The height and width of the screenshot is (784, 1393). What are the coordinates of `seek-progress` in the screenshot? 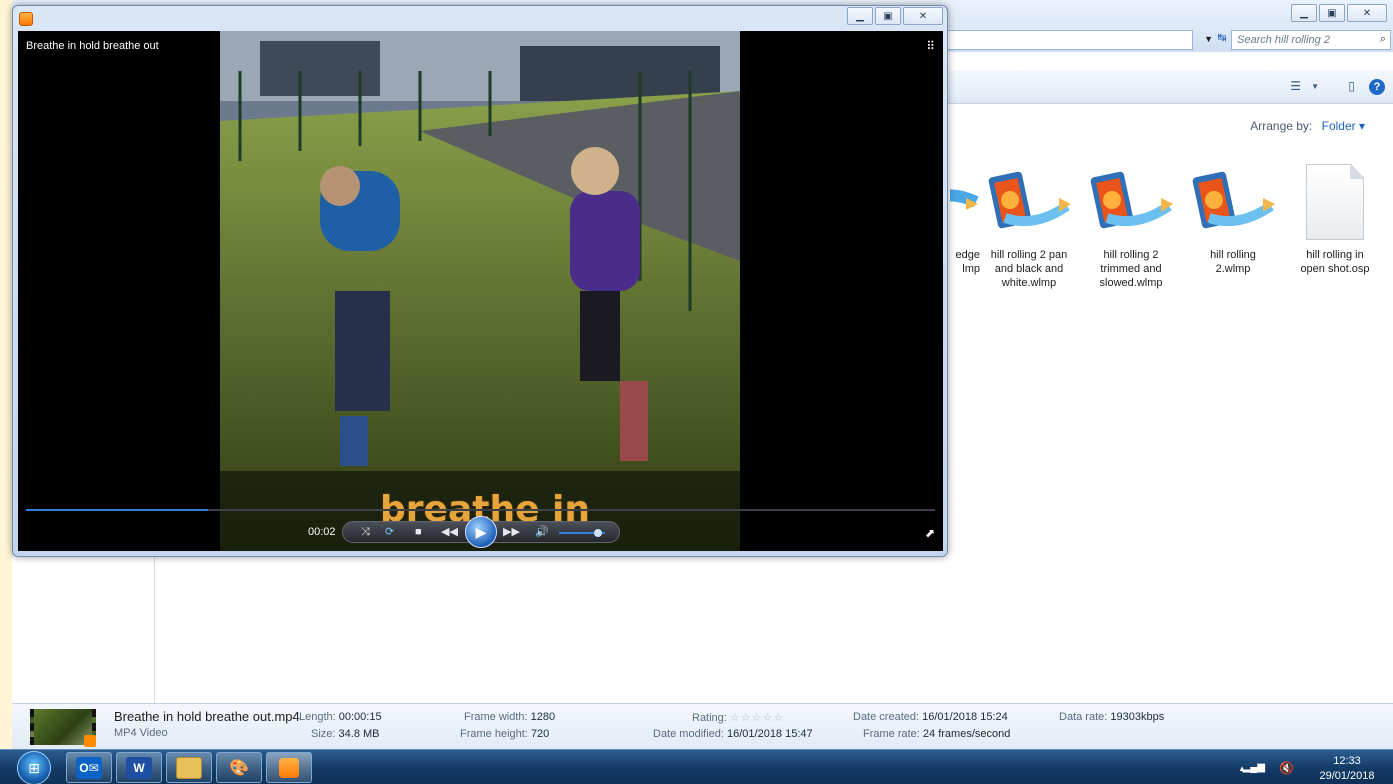 It's located at (117, 510).